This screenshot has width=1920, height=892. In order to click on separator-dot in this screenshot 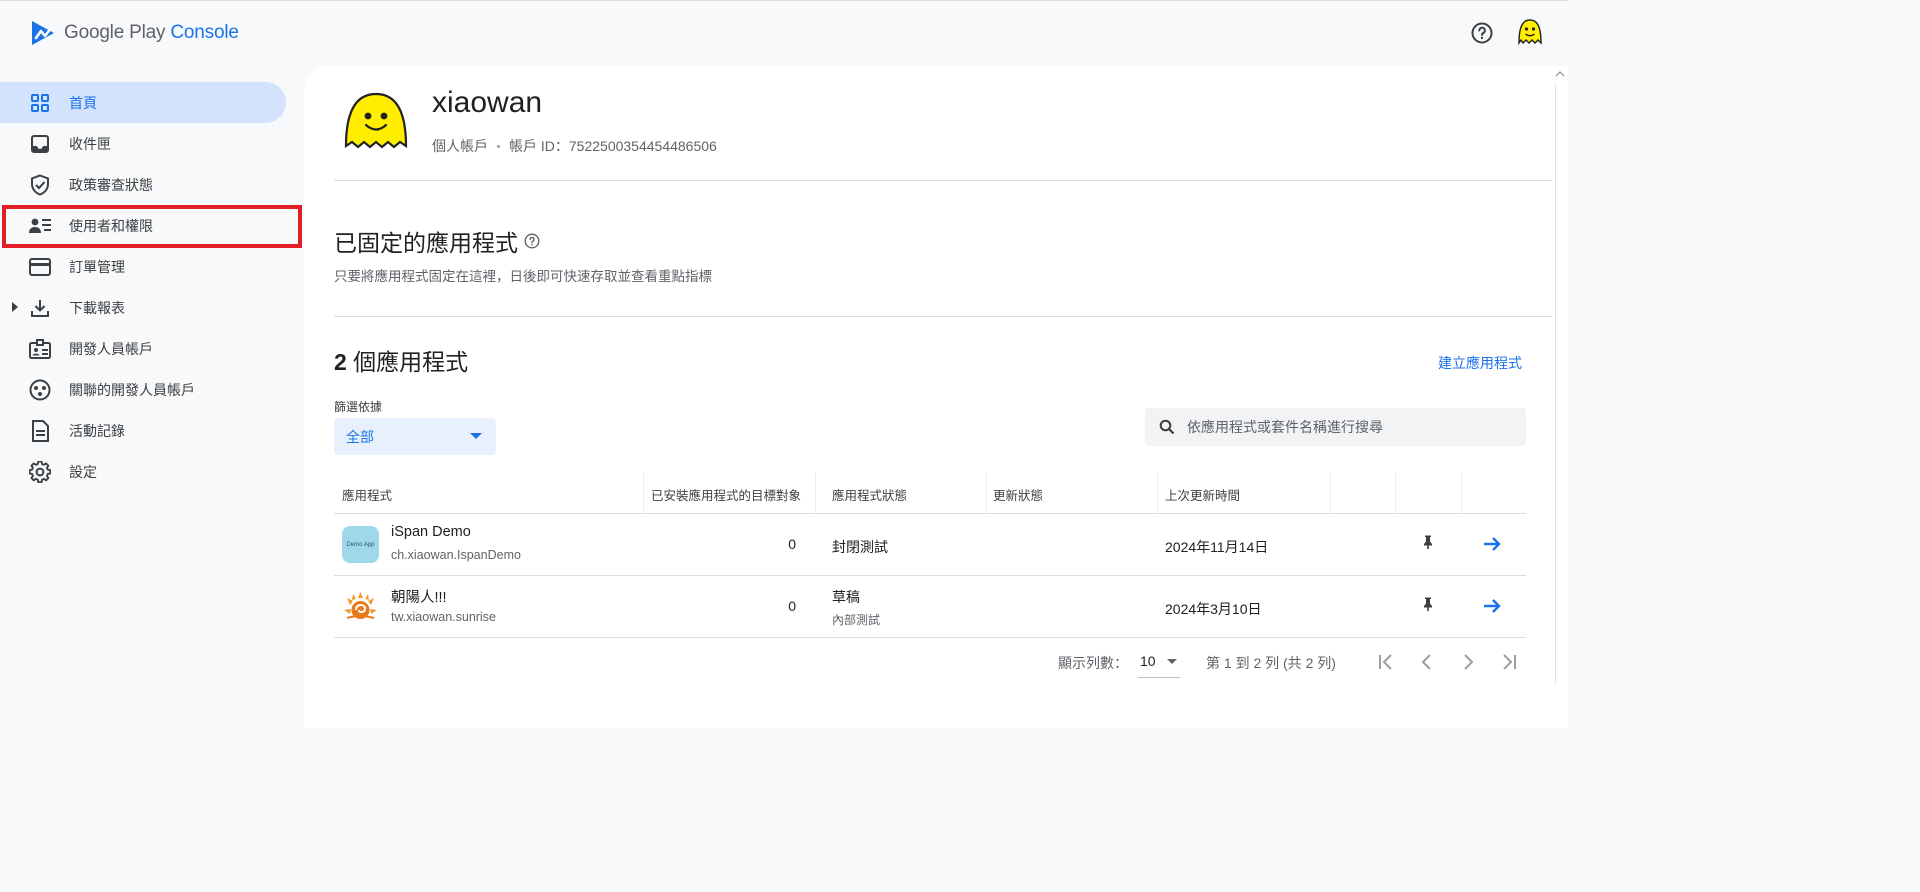, I will do `click(498, 146)`.